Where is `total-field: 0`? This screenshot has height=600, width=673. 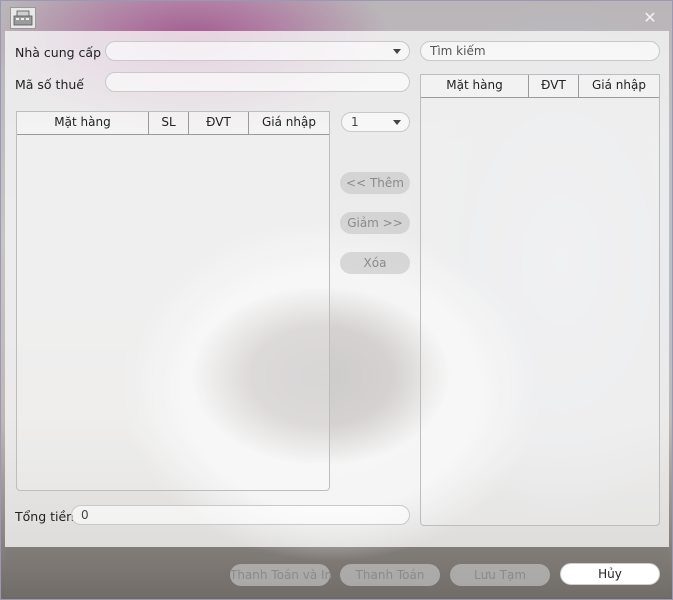
total-field: 0 is located at coordinates (240, 515).